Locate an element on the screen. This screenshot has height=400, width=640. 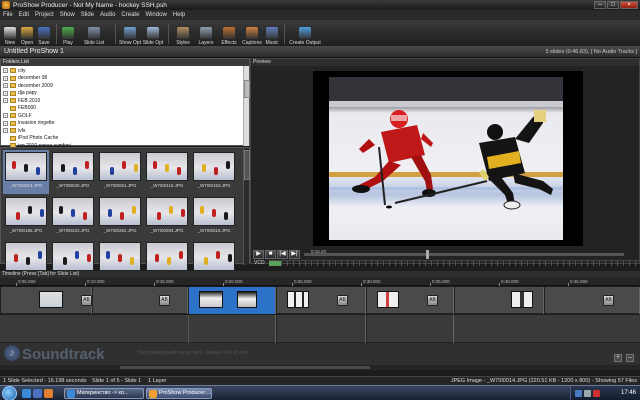
timeline-slide-2: AB is located at coordinates (321, 300).